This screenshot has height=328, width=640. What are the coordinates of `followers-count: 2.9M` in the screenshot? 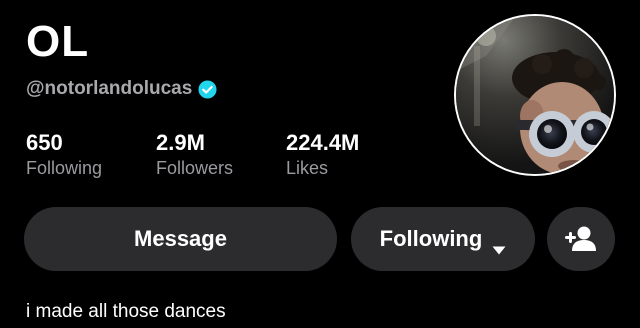 It's located at (180, 142).